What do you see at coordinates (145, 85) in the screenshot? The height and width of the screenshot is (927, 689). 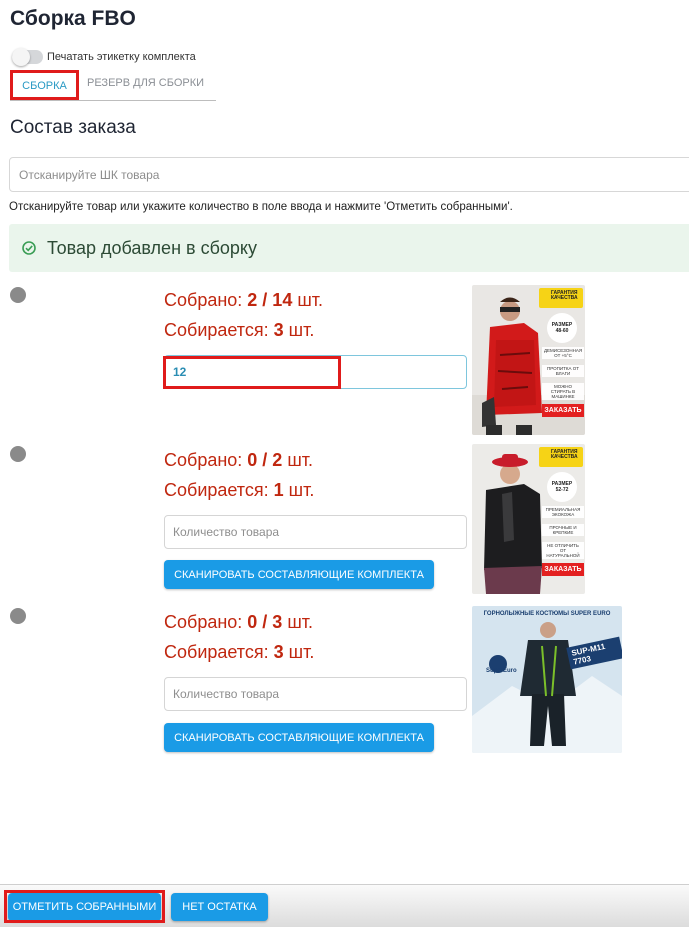 I see `tab-assembly-reserve: РЕЗЕРВ ДЛЯ СБОРКИ` at bounding box center [145, 85].